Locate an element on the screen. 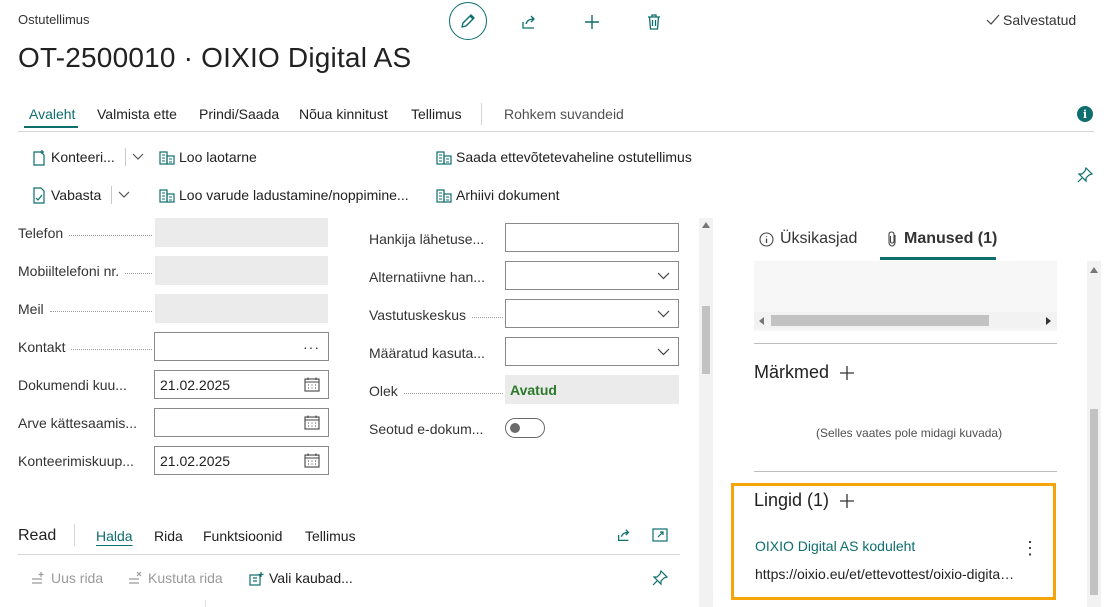 The image size is (1112, 607). create-whse-receipt-button: Loo laotarne is located at coordinates (208, 157).